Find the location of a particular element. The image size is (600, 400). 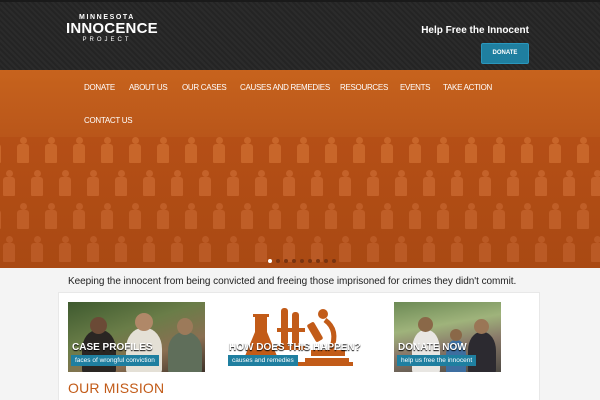

site-logo: MINNESOTA INNOCENCE PROJECT is located at coordinates (112, 28).